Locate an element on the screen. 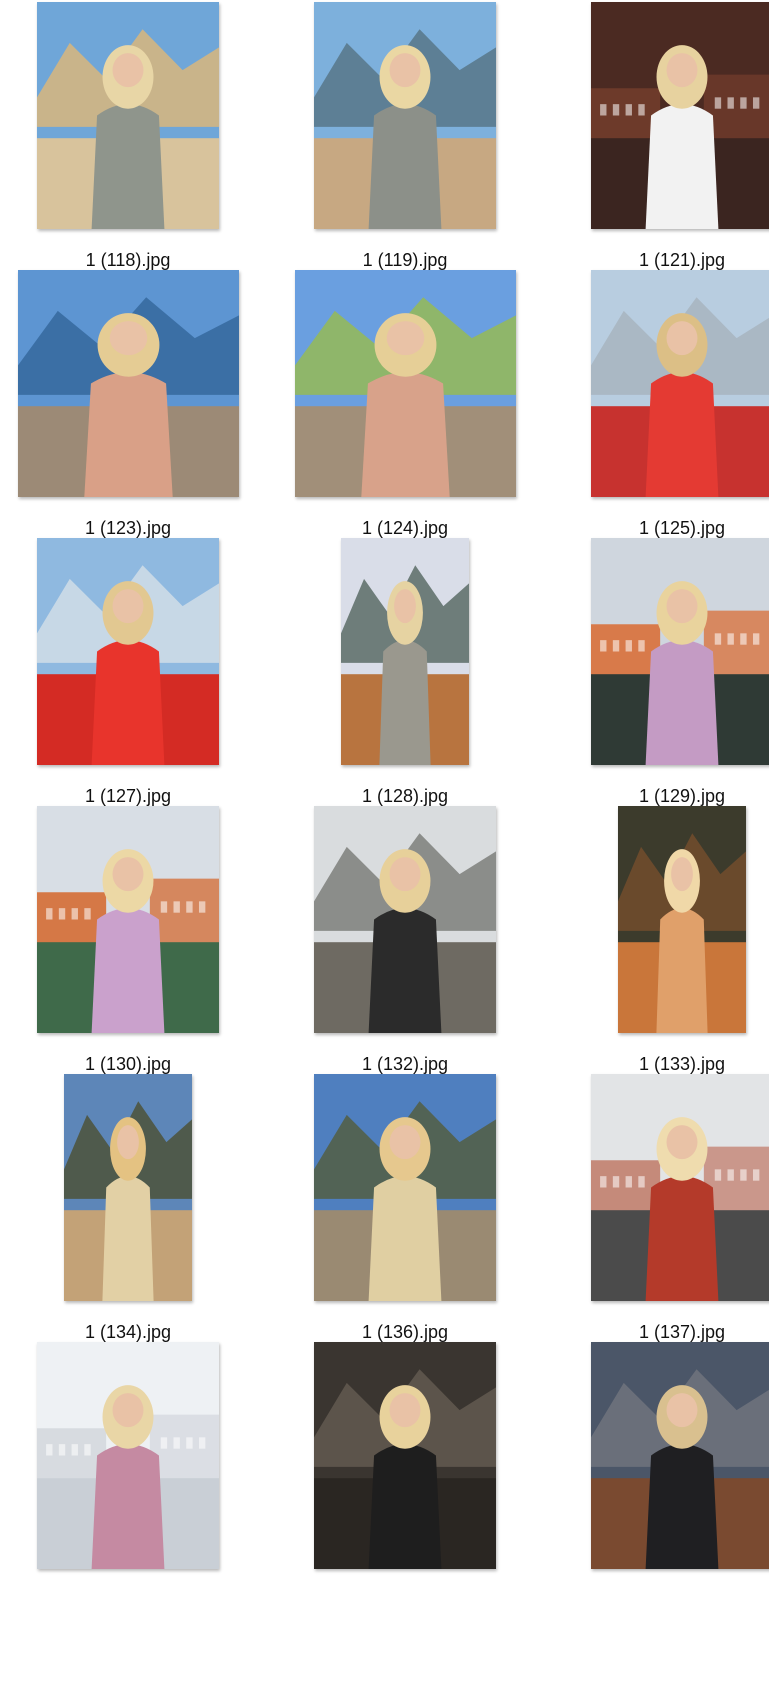 The height and width of the screenshot is (1696, 769). file-tile: 1 (123).jpg is located at coordinates (128, 403).